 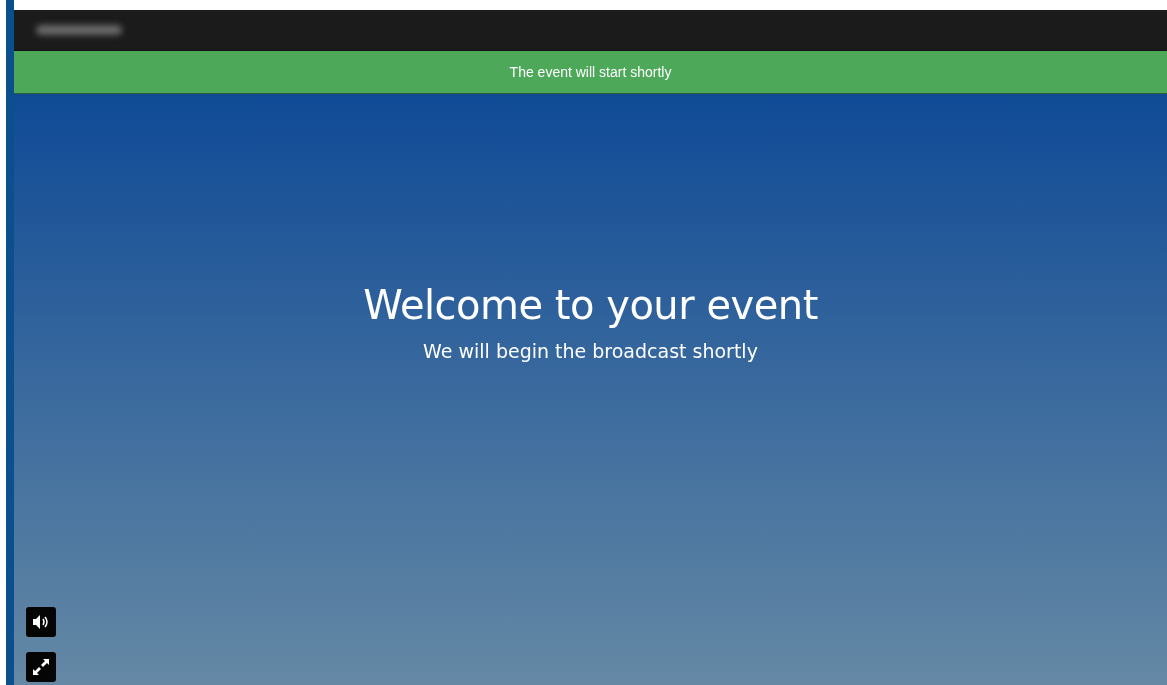 I want to click on welcome-title: Welcome to your event, so click(x=590, y=305).